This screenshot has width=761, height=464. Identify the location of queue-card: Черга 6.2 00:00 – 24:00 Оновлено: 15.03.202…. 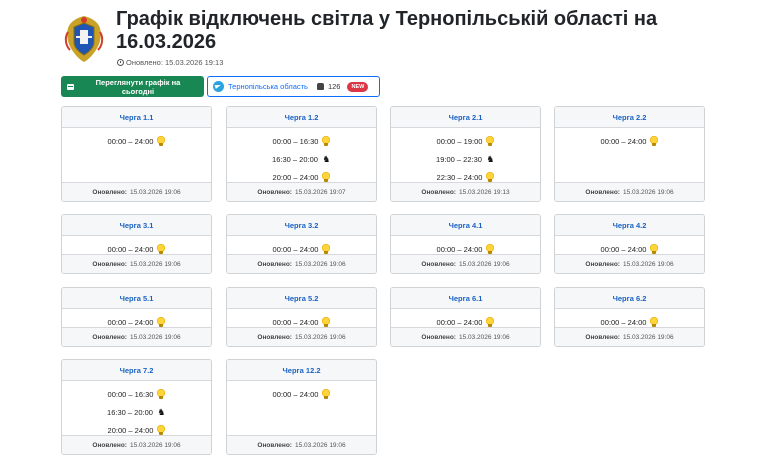
(629, 317).